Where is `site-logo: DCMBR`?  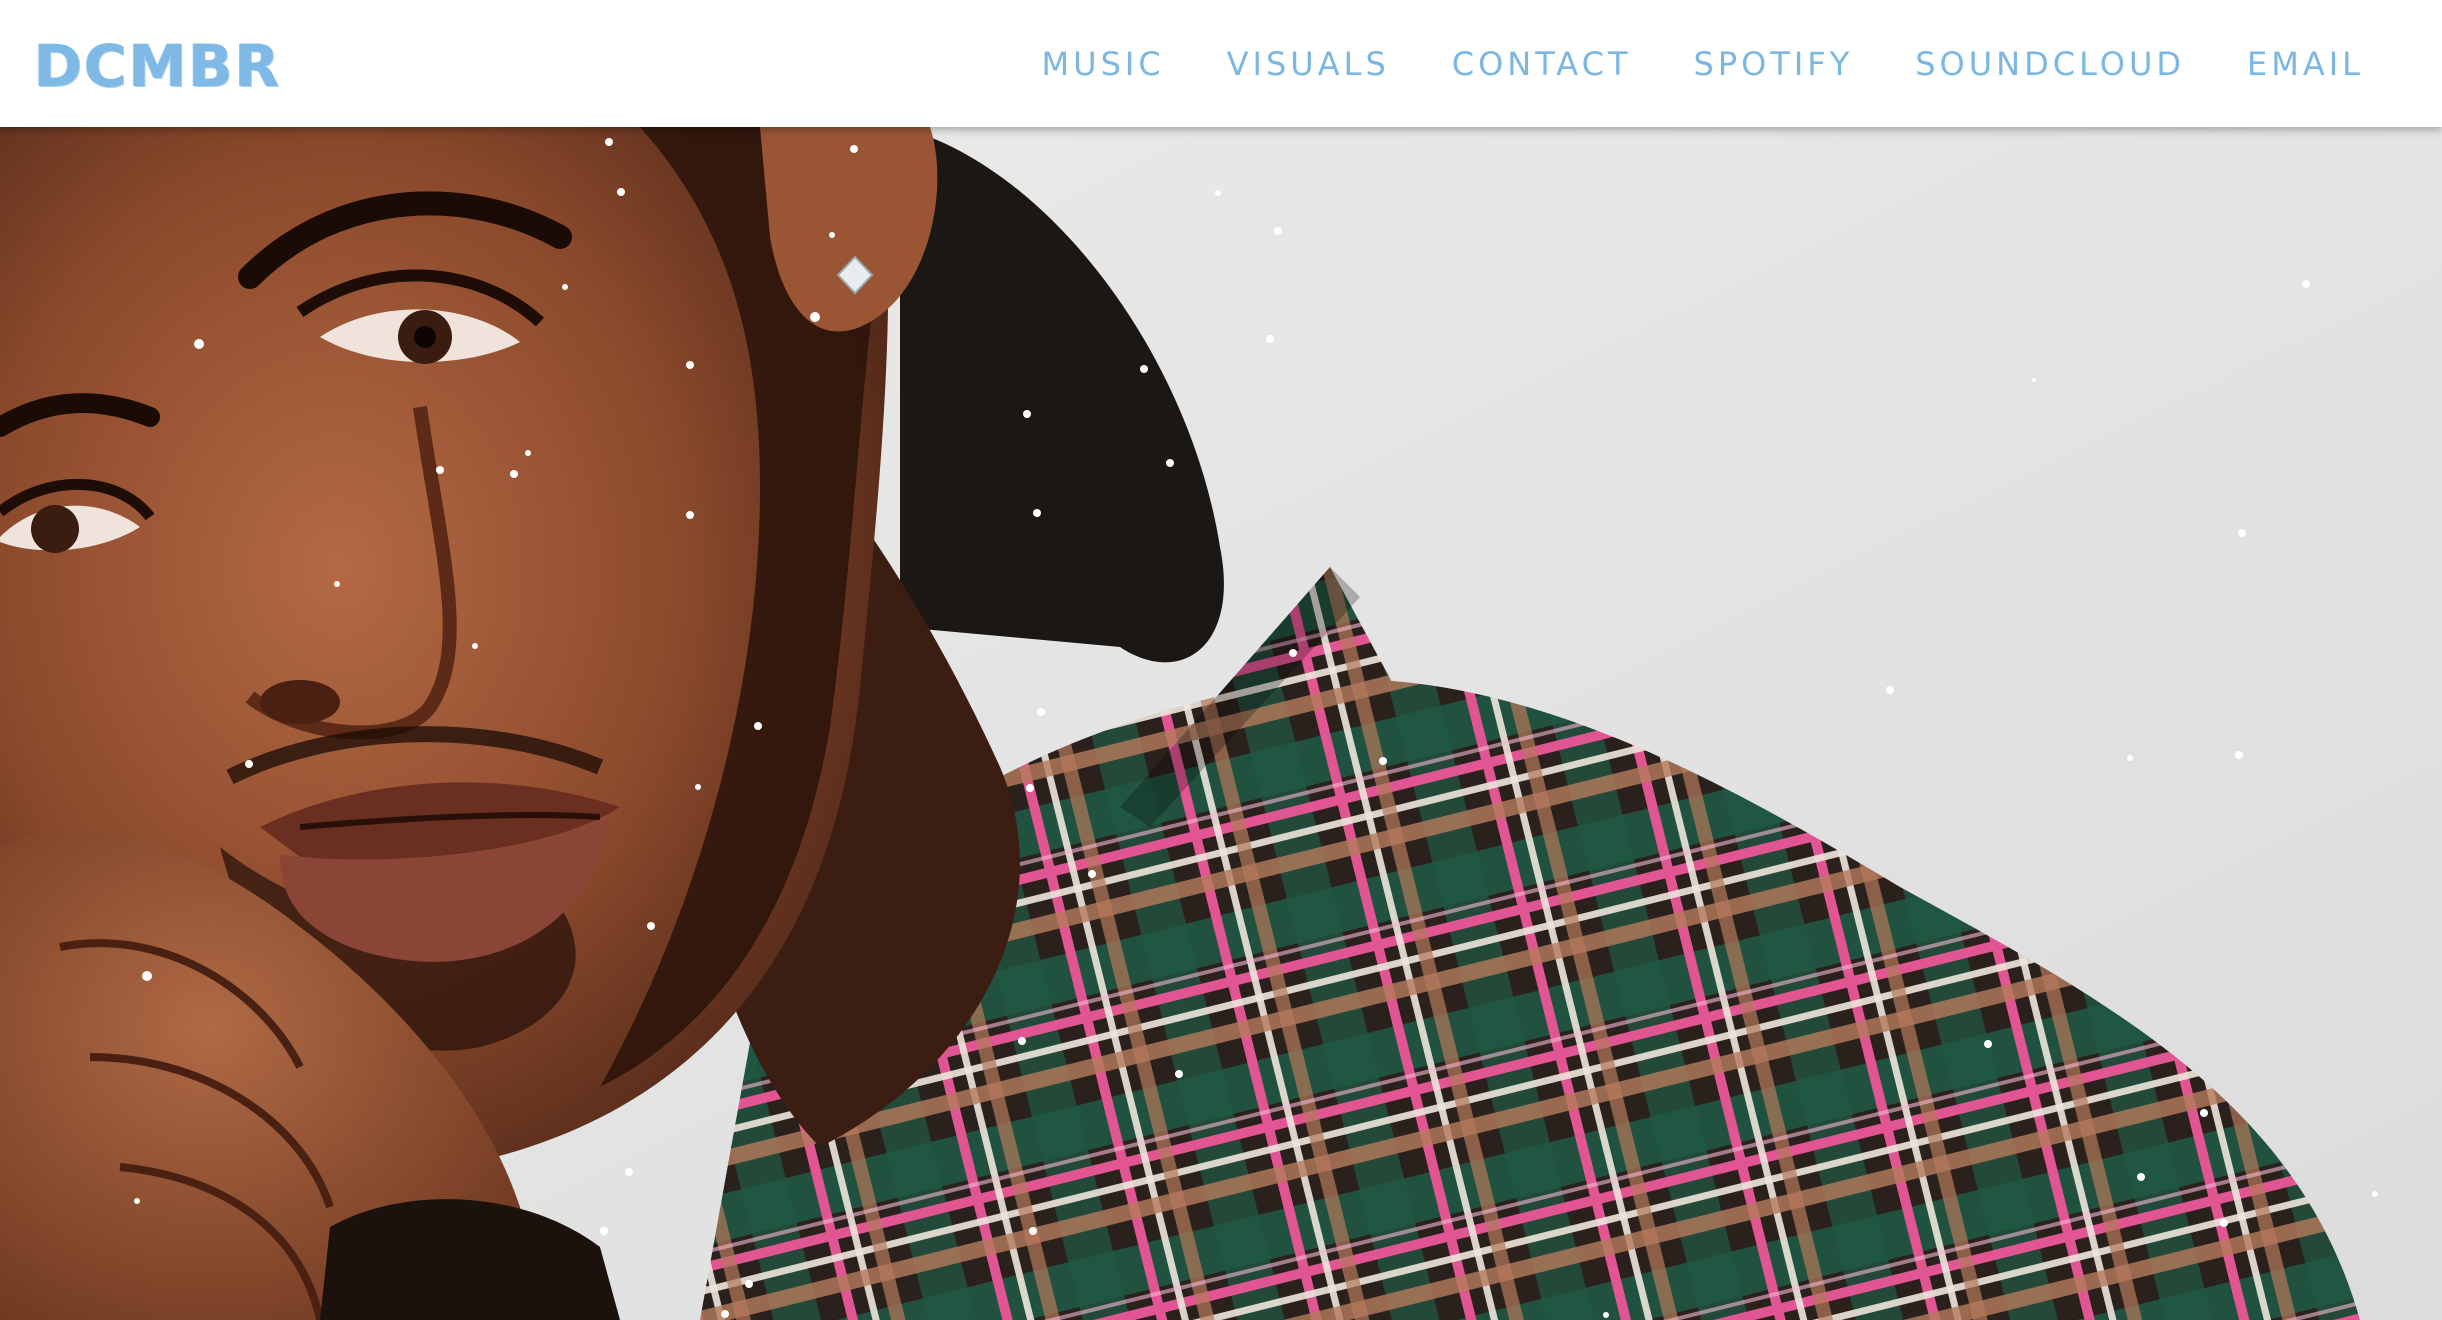 site-logo: DCMBR is located at coordinates (157, 66).